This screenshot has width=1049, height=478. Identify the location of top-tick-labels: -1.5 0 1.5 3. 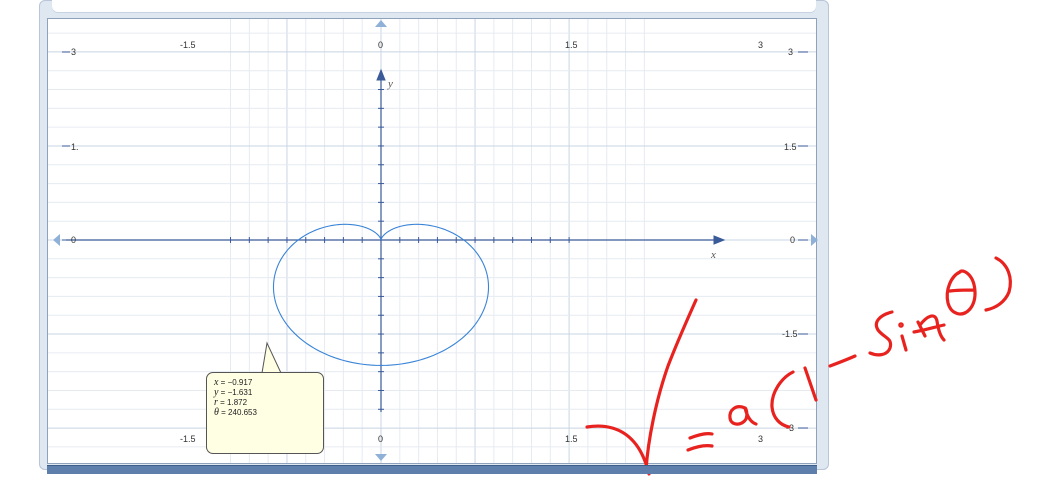
(471, 45).